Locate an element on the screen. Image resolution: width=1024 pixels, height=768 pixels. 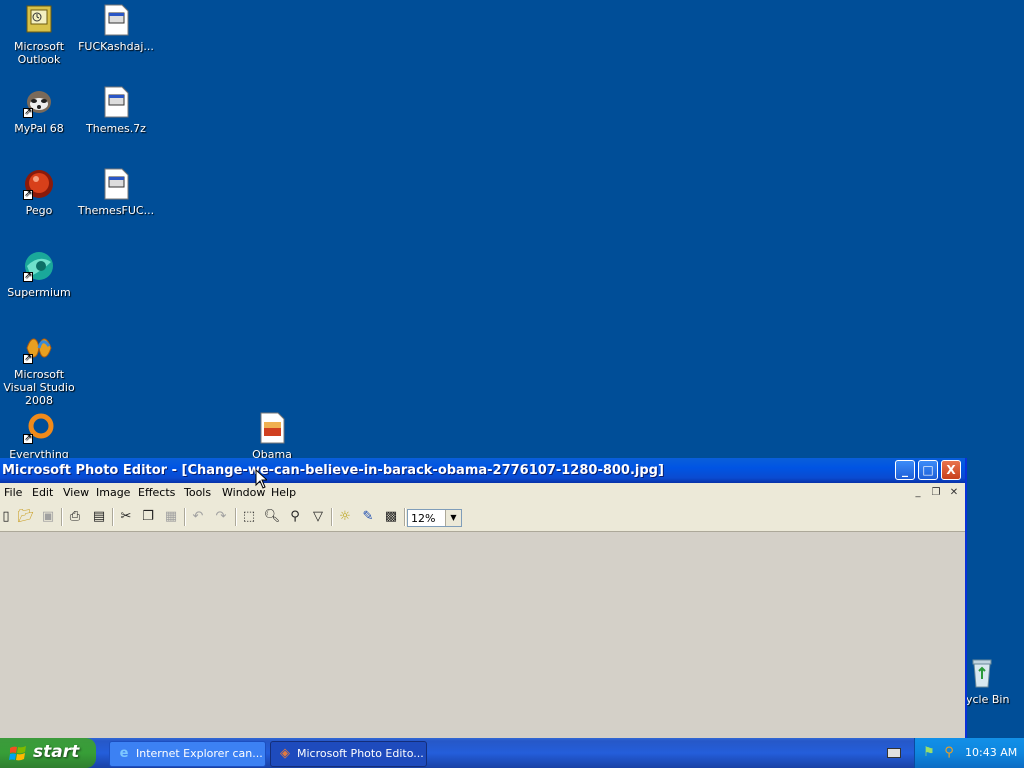
smudge-icon: ⚲ is located at coordinates (295, 517).